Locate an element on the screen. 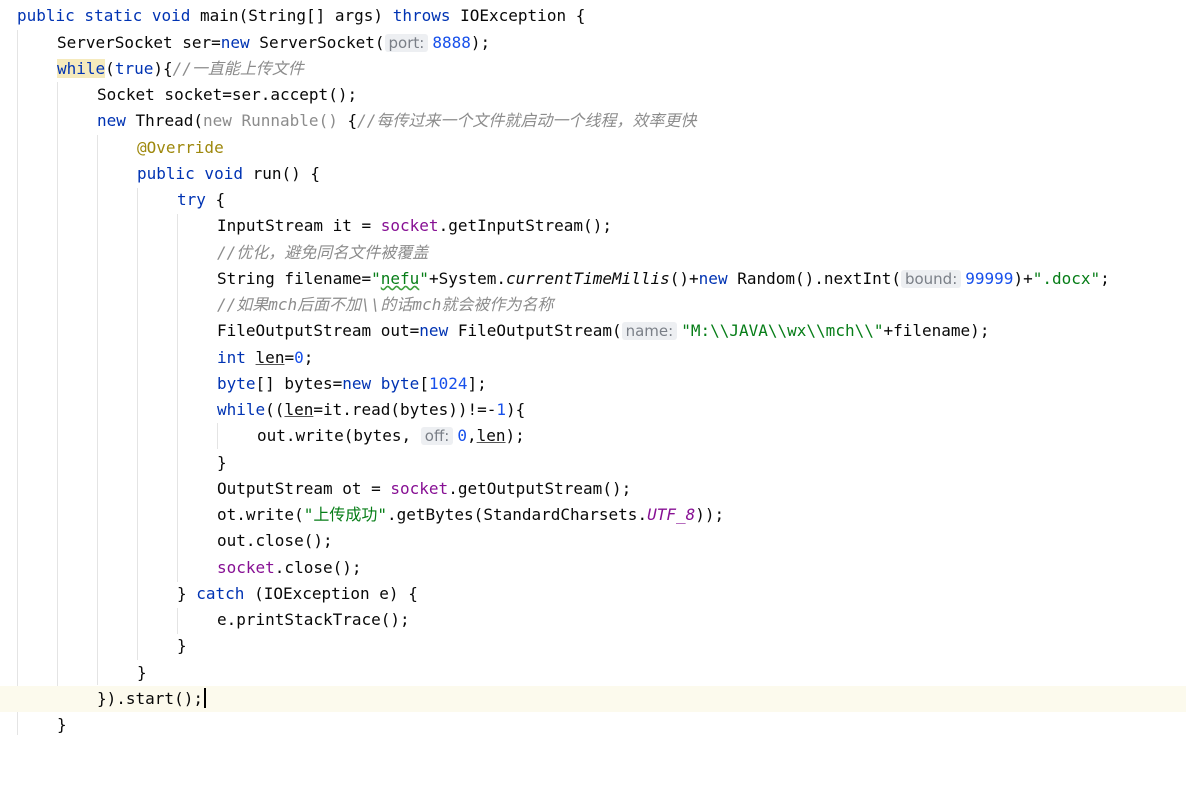 This screenshot has height=790, width=1186. code-text: Thread( is located at coordinates (164, 120).